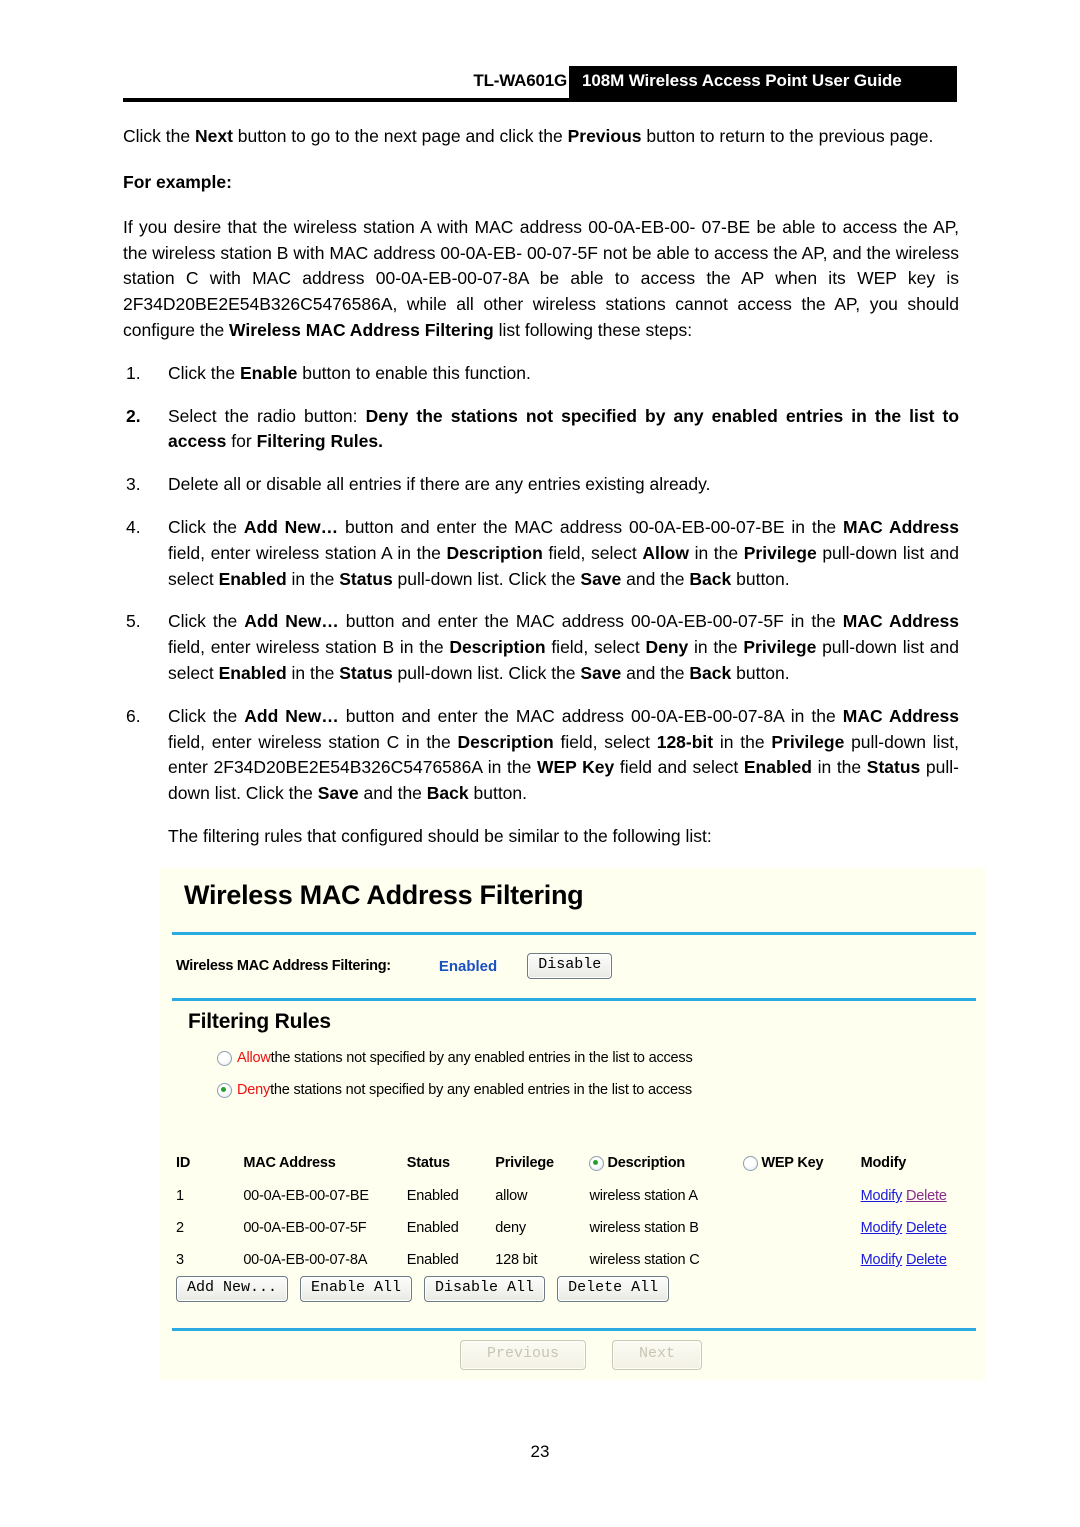 The height and width of the screenshot is (1527, 1080). I want to click on cell-description: wireless station A, so click(643, 1196).